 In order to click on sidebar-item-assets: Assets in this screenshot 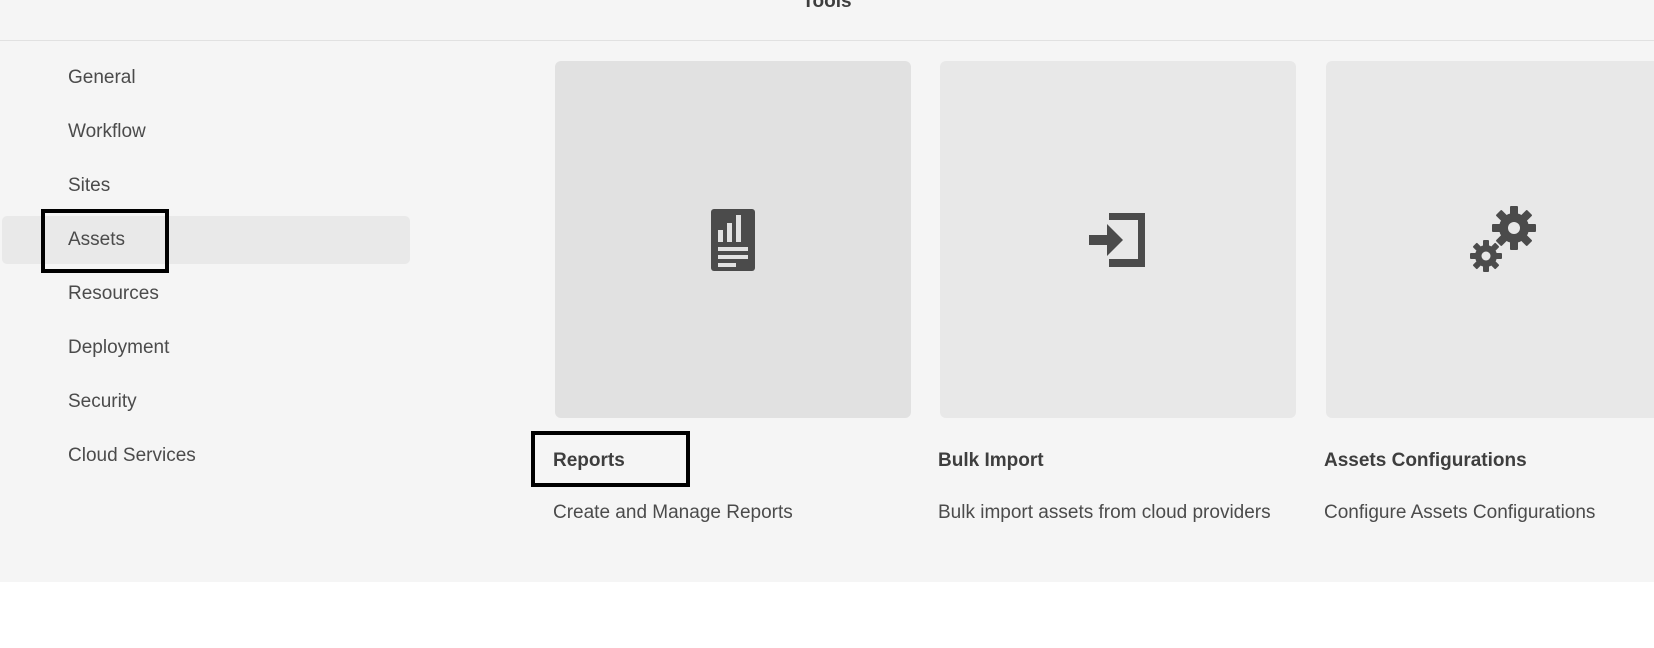, I will do `click(206, 240)`.